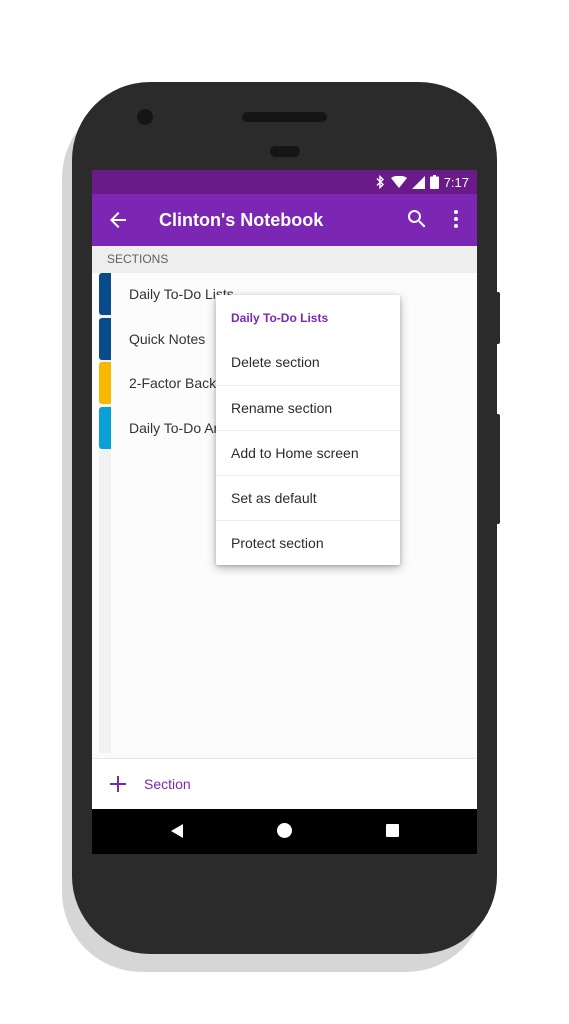 Image resolution: width=569 pixels, height=1024 pixels. Describe the element at coordinates (284, 117) in the screenshot. I see `earpiece-speaker` at that location.